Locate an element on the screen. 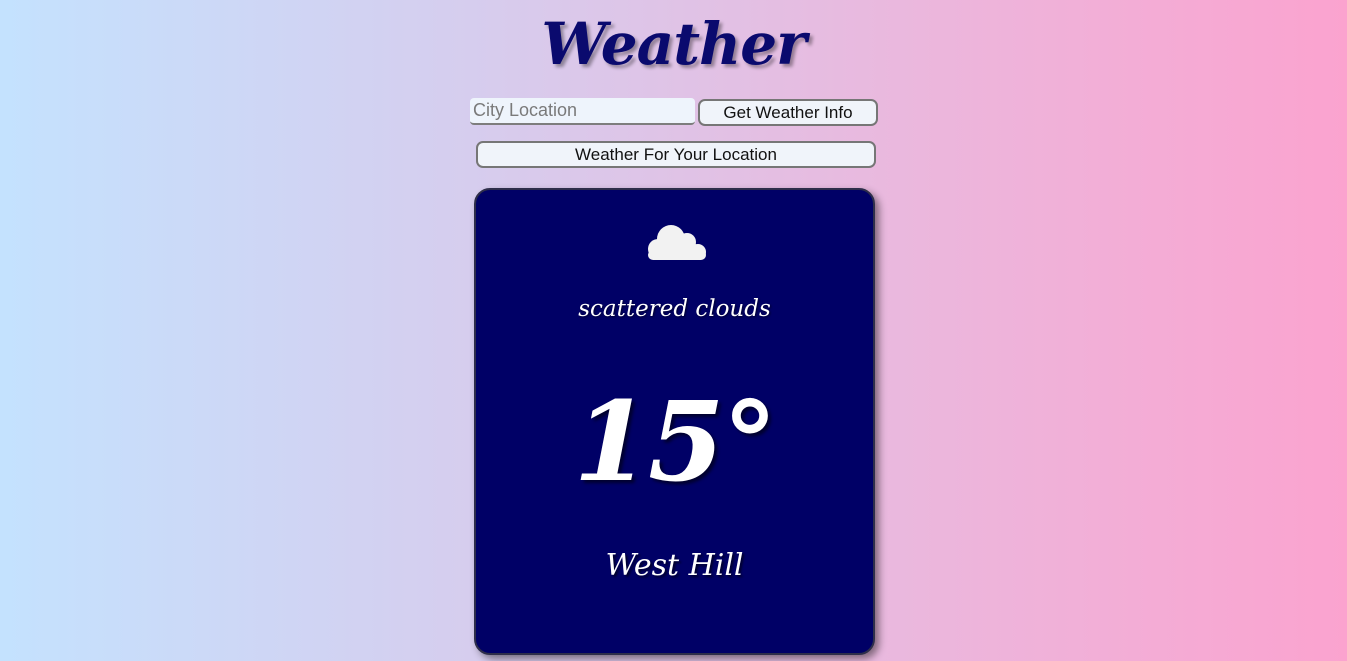 The width and height of the screenshot is (1347, 661). city-location-input is located at coordinates (582, 111).